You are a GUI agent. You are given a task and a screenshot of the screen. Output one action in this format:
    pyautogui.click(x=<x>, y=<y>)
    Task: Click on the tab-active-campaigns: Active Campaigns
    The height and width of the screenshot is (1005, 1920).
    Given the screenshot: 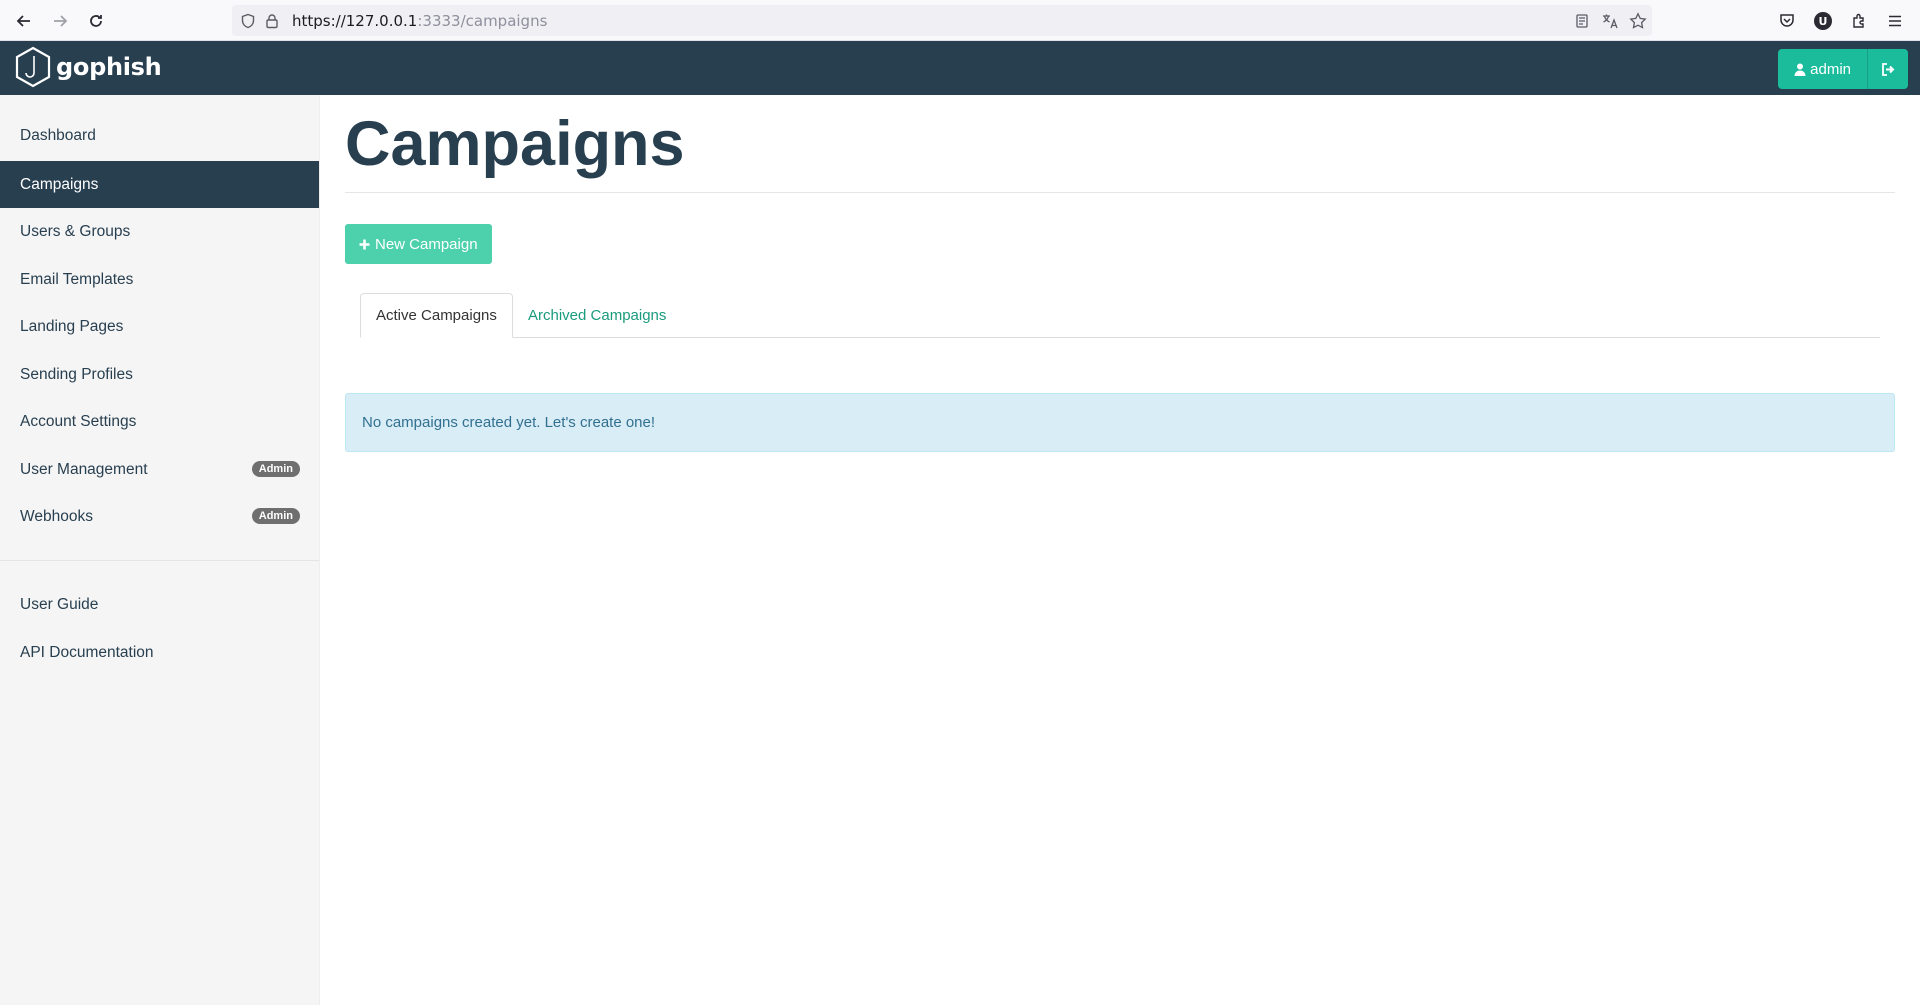 What is the action you would take?
    pyautogui.click(x=436, y=315)
    